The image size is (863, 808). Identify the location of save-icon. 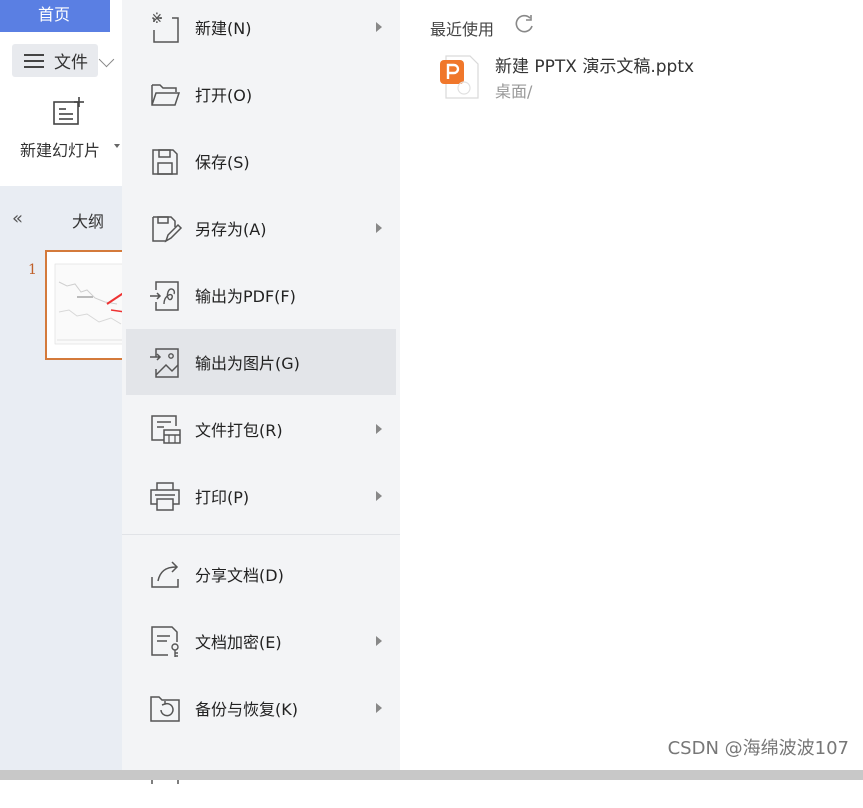
(165, 162).